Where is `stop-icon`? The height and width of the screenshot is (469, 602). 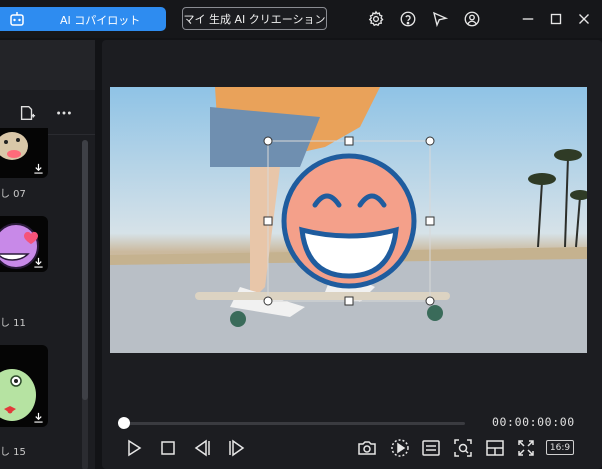 stop-icon is located at coordinates (168, 448).